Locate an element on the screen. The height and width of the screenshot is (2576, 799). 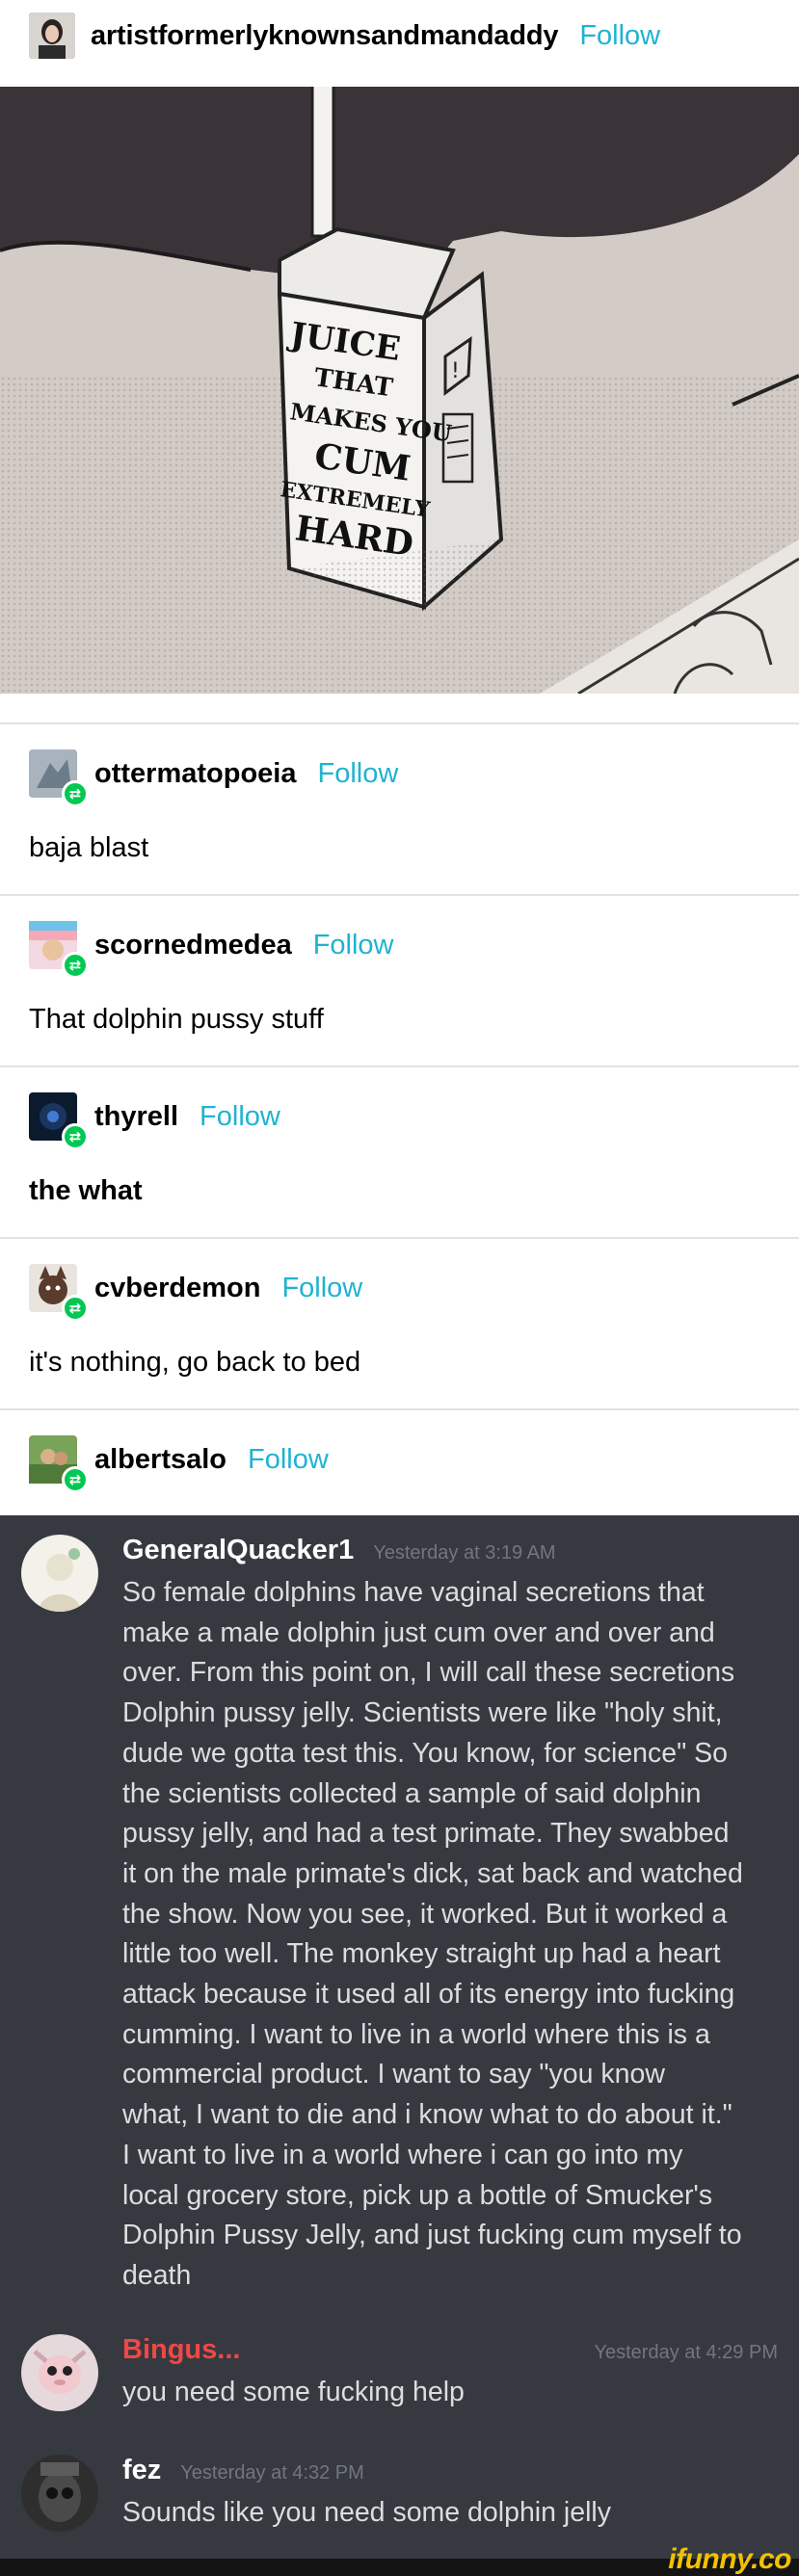
reblog-entry: ⇄ albertsalo Follow is located at coordinates (400, 1462).